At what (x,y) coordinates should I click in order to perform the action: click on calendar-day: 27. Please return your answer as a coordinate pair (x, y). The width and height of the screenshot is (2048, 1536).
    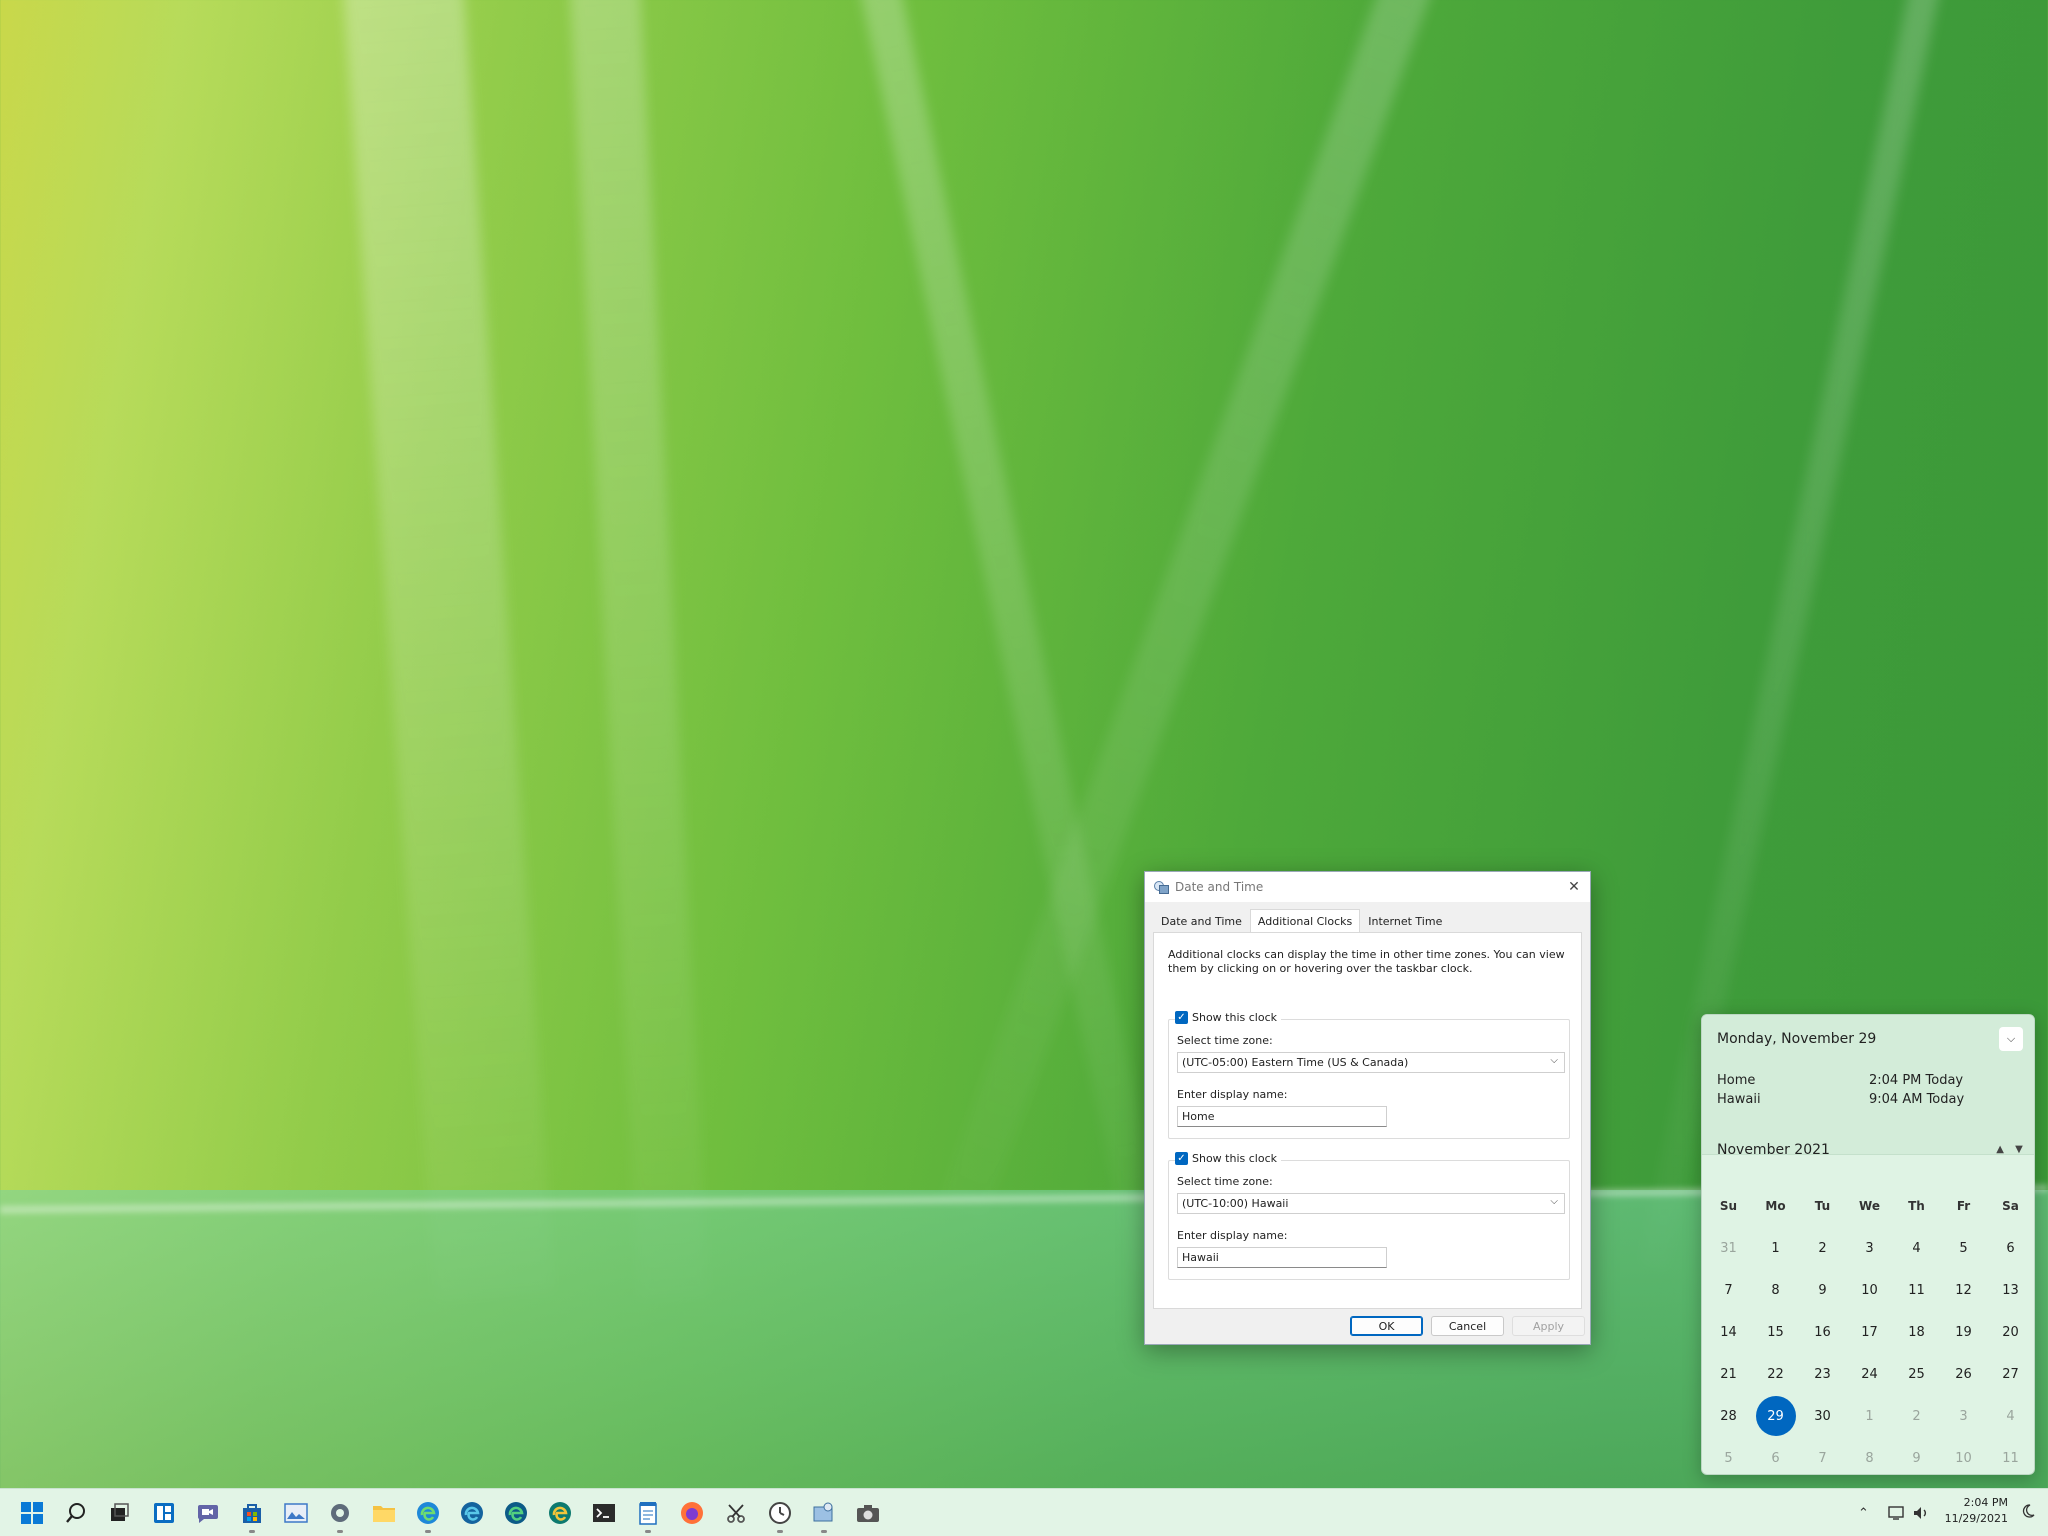
    Looking at the image, I should click on (2010, 1374).